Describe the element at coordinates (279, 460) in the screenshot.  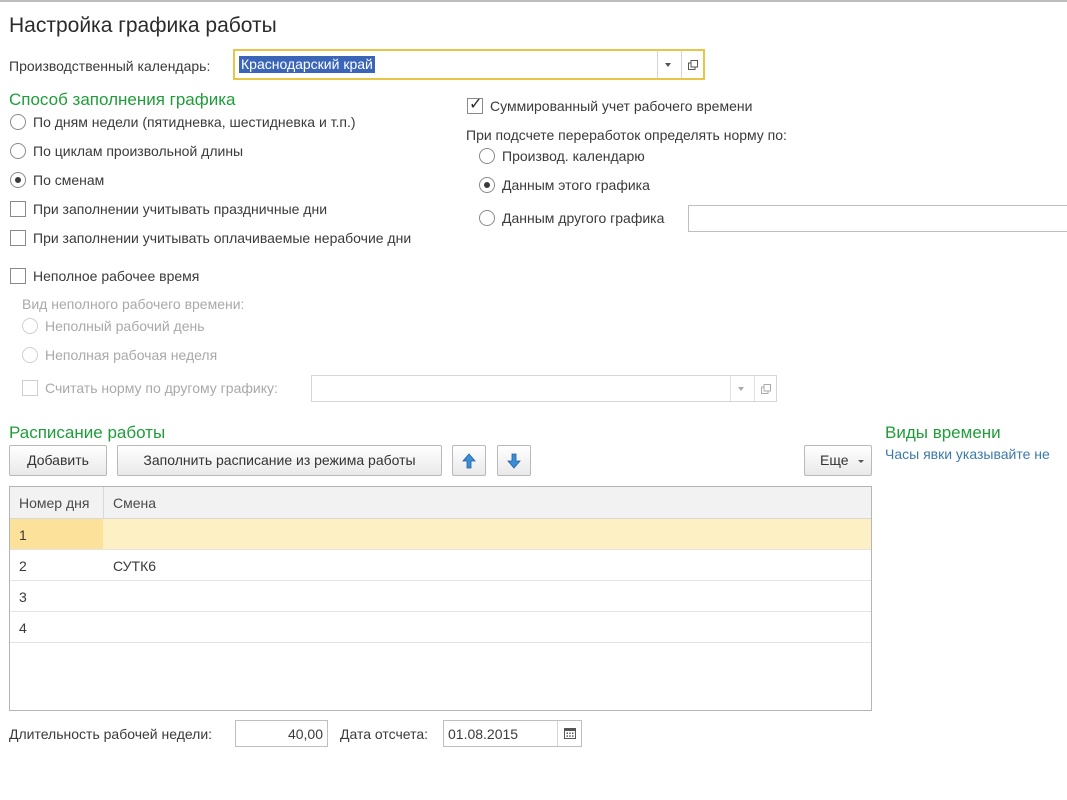
I see `fill-from-mode-button: Заполнить расписание из режима работы` at that location.